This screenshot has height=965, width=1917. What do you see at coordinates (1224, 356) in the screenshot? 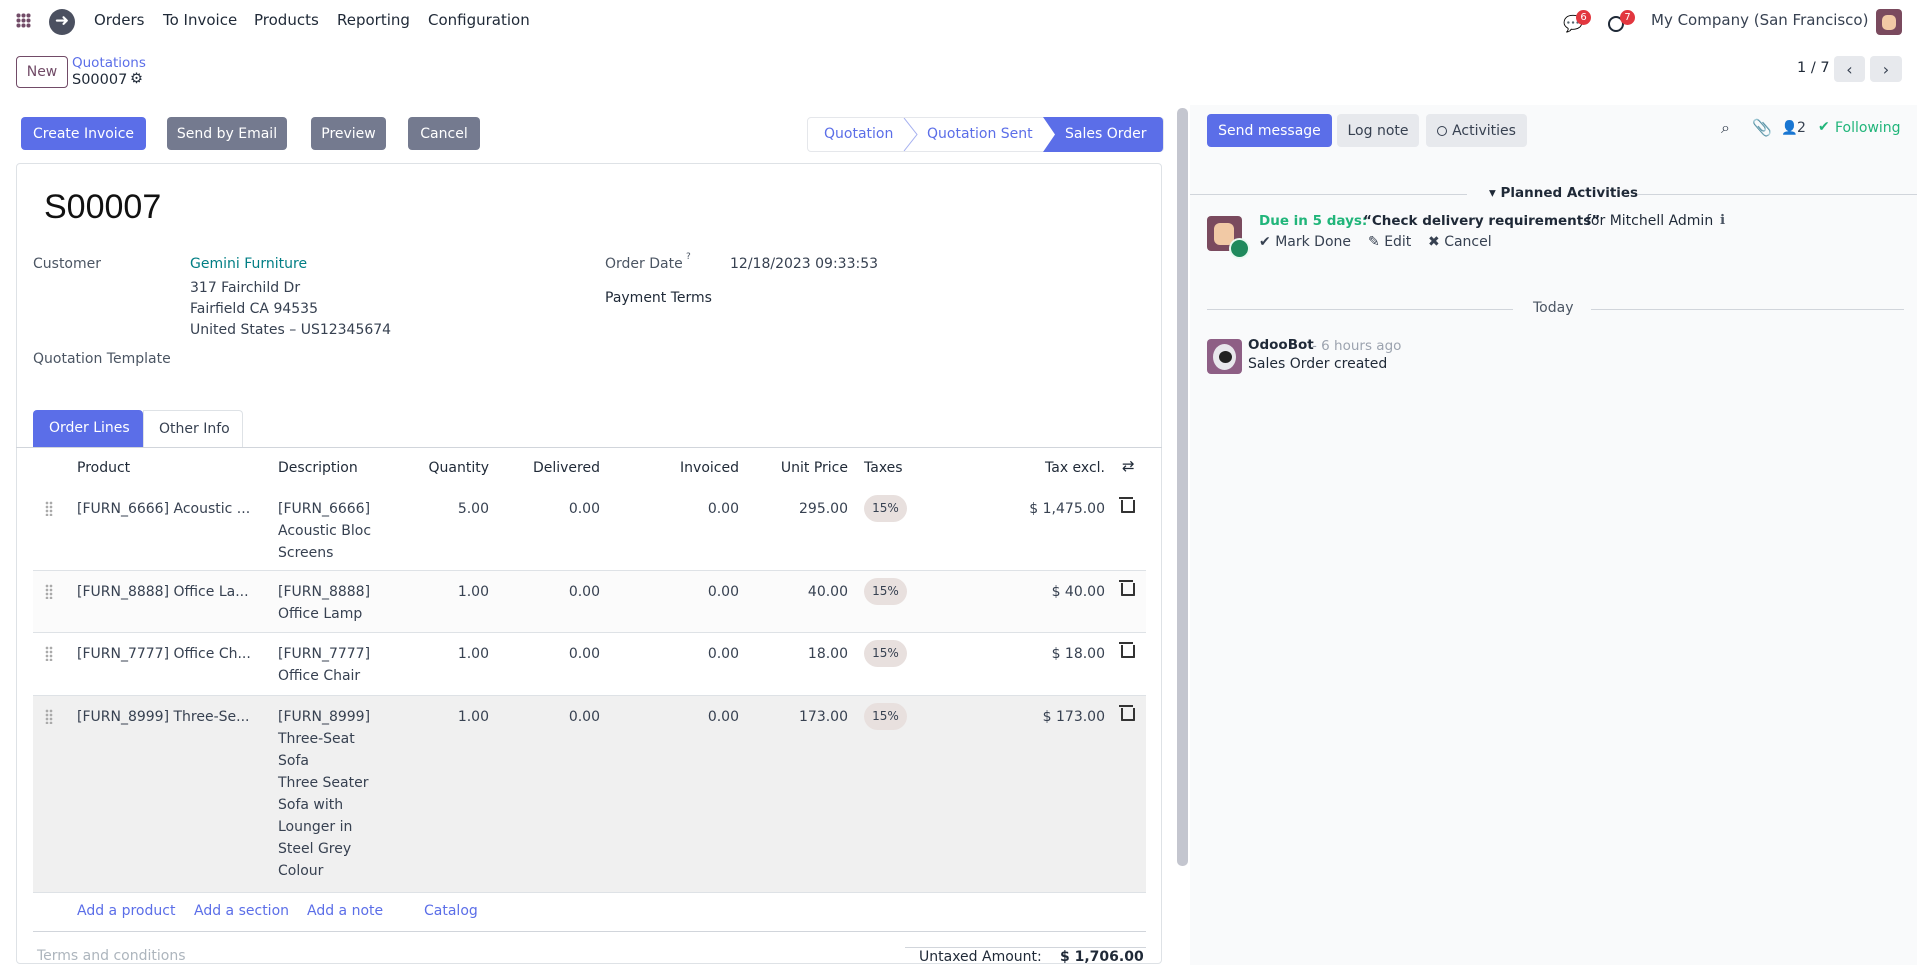
I see `odoobot-avatar` at bounding box center [1224, 356].